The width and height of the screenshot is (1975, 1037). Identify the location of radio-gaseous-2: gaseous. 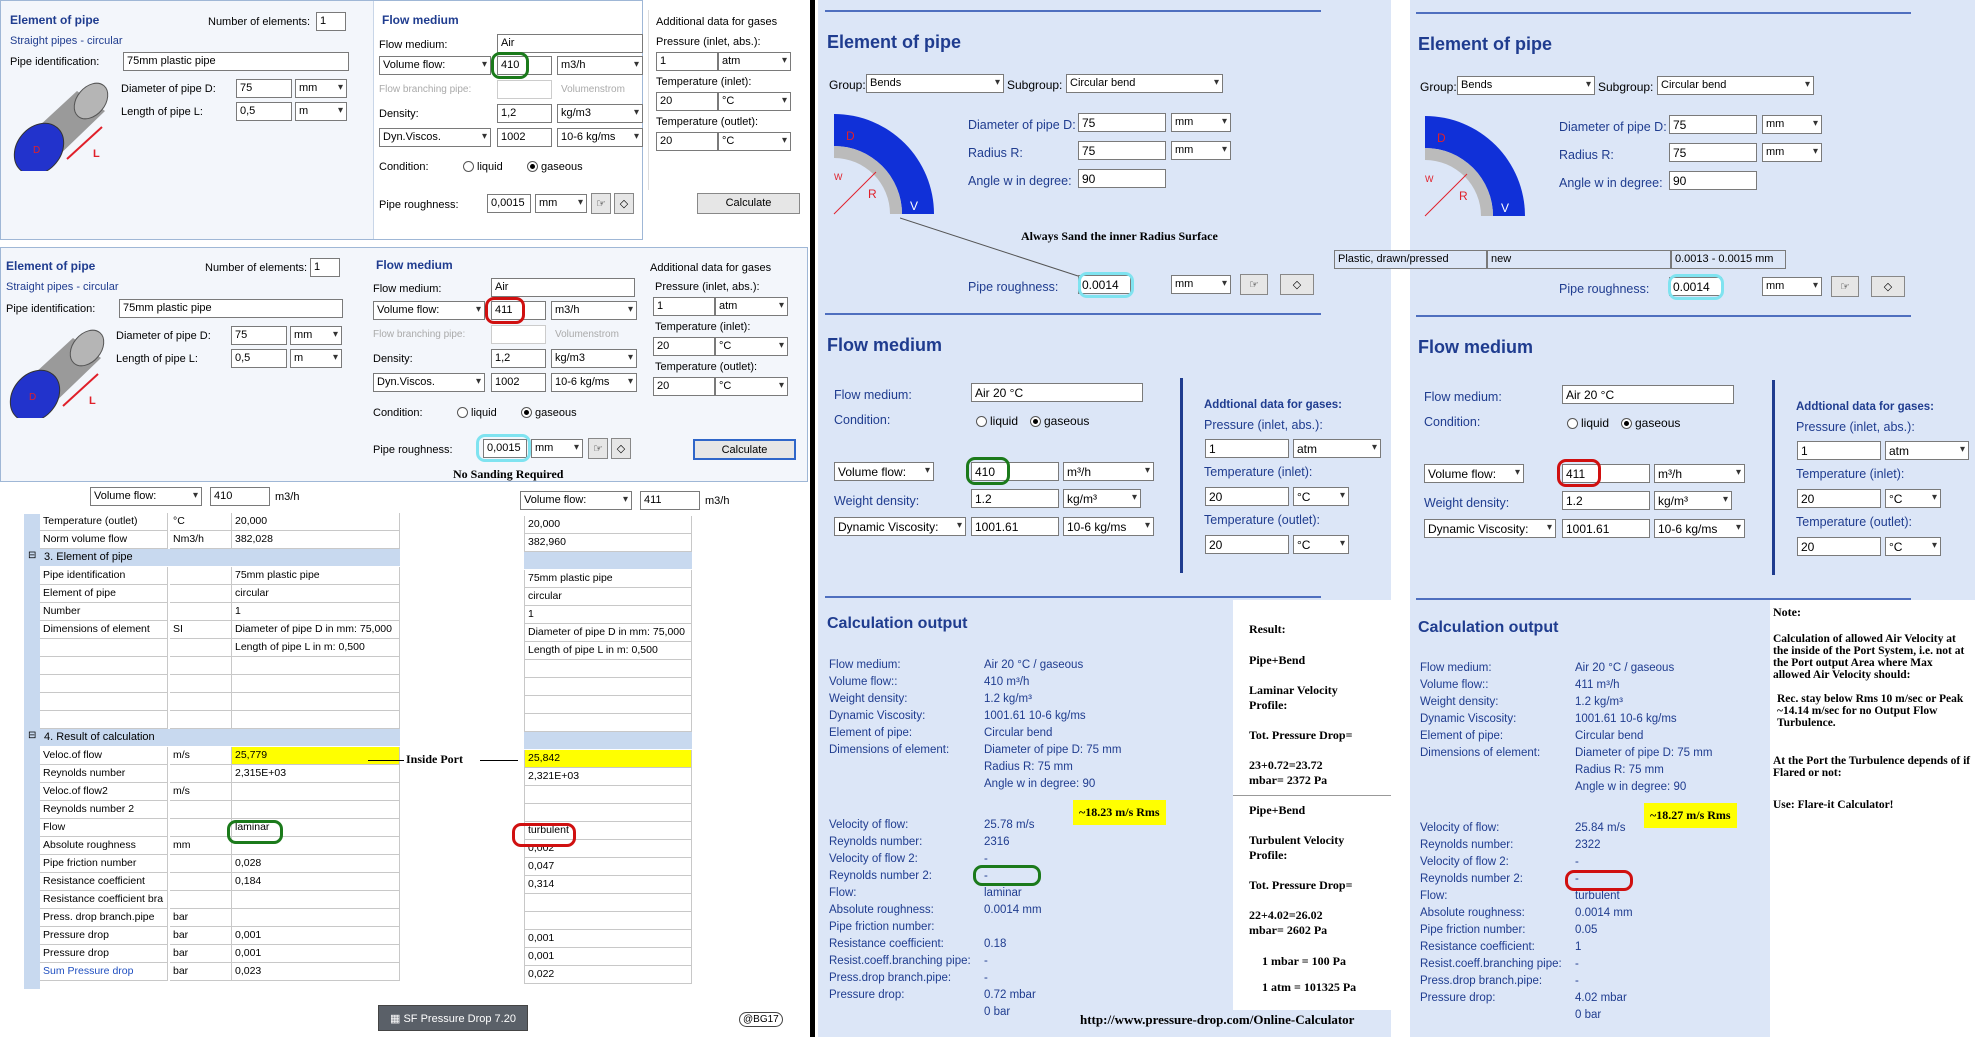
(549, 413).